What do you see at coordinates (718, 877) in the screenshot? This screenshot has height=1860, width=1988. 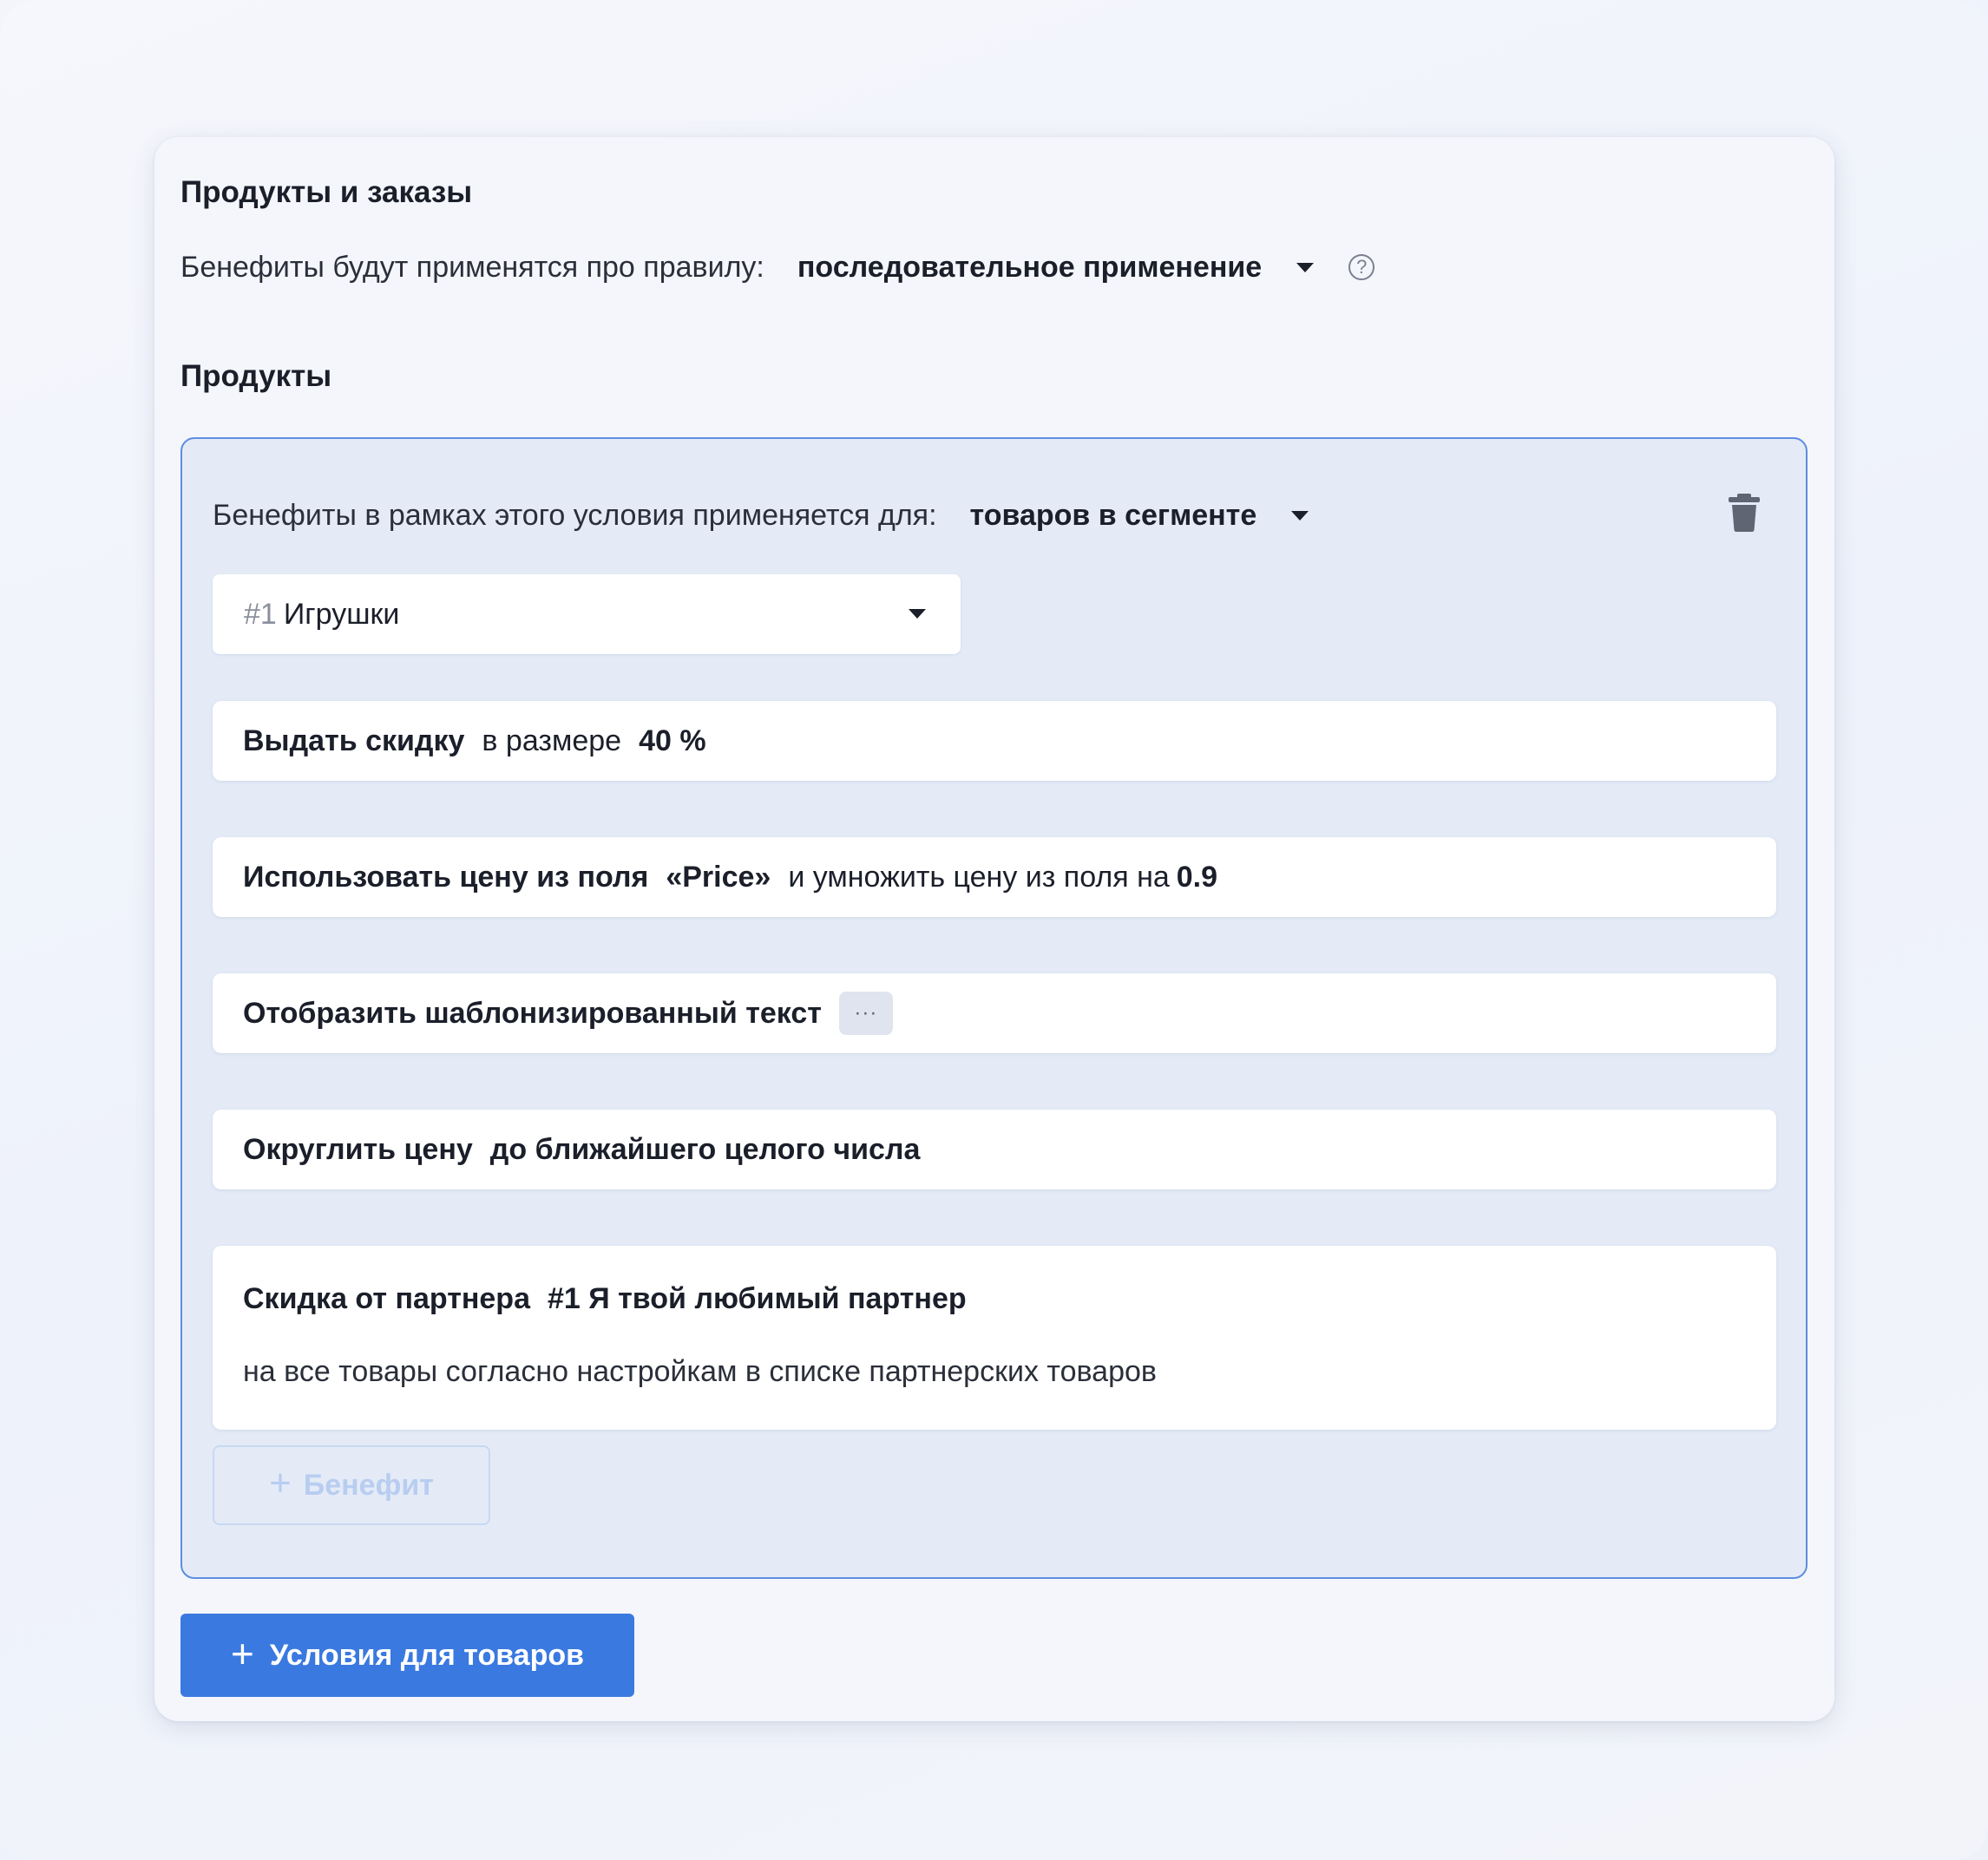 I see `benefit-price-field-name: «Price»` at bounding box center [718, 877].